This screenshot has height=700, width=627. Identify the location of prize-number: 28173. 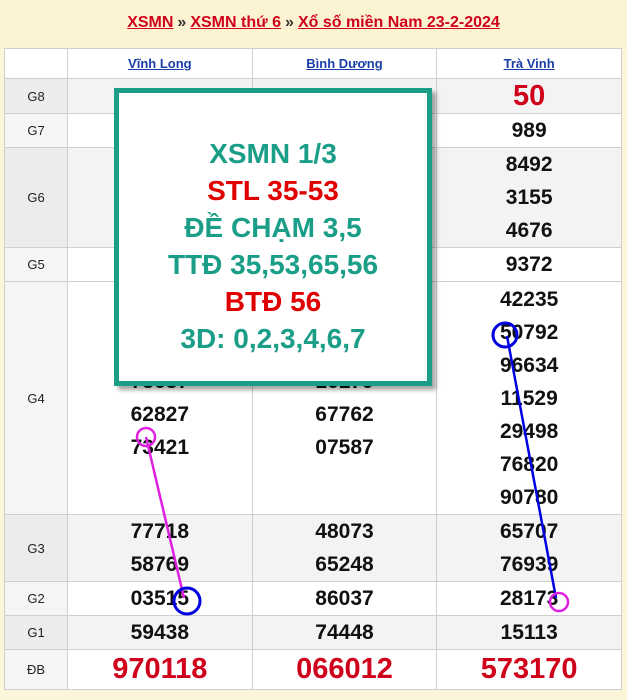
(529, 598).